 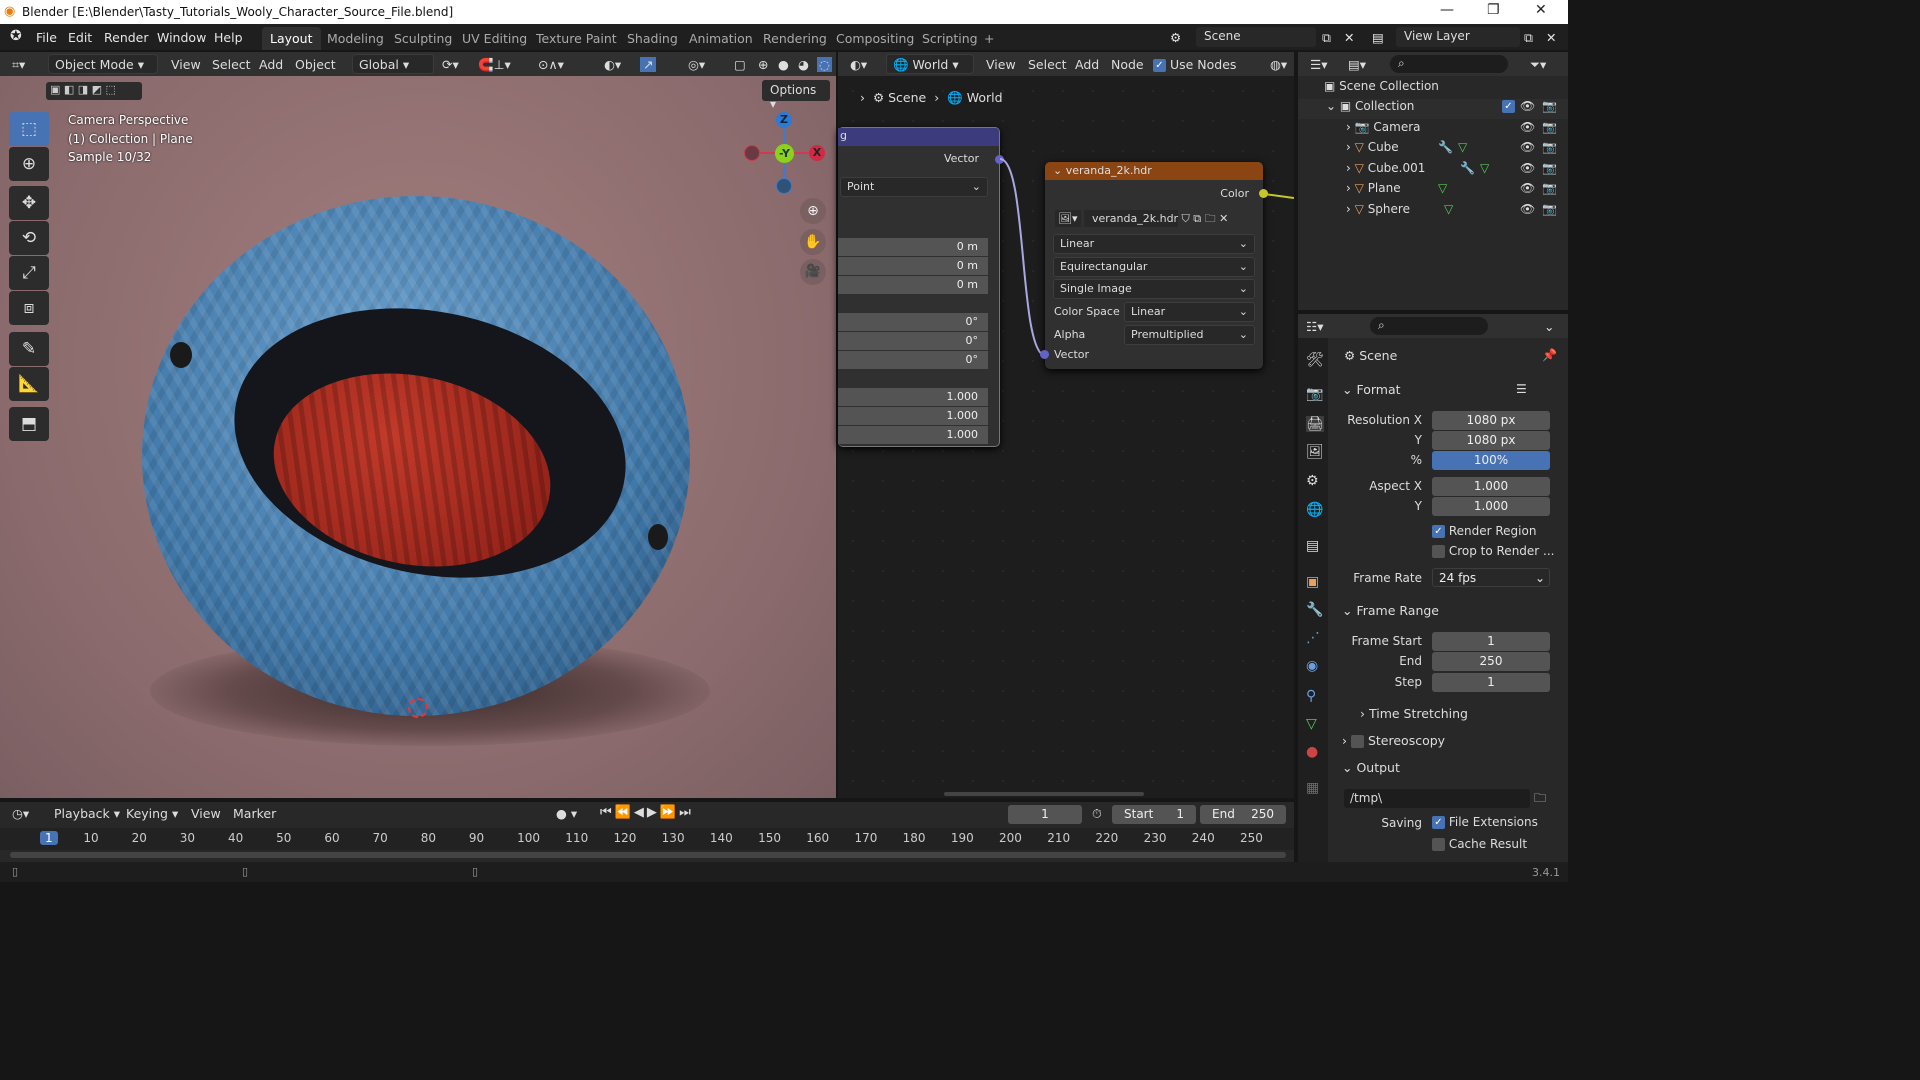 I want to click on object-tab-icon: ▣, so click(x=1312, y=582).